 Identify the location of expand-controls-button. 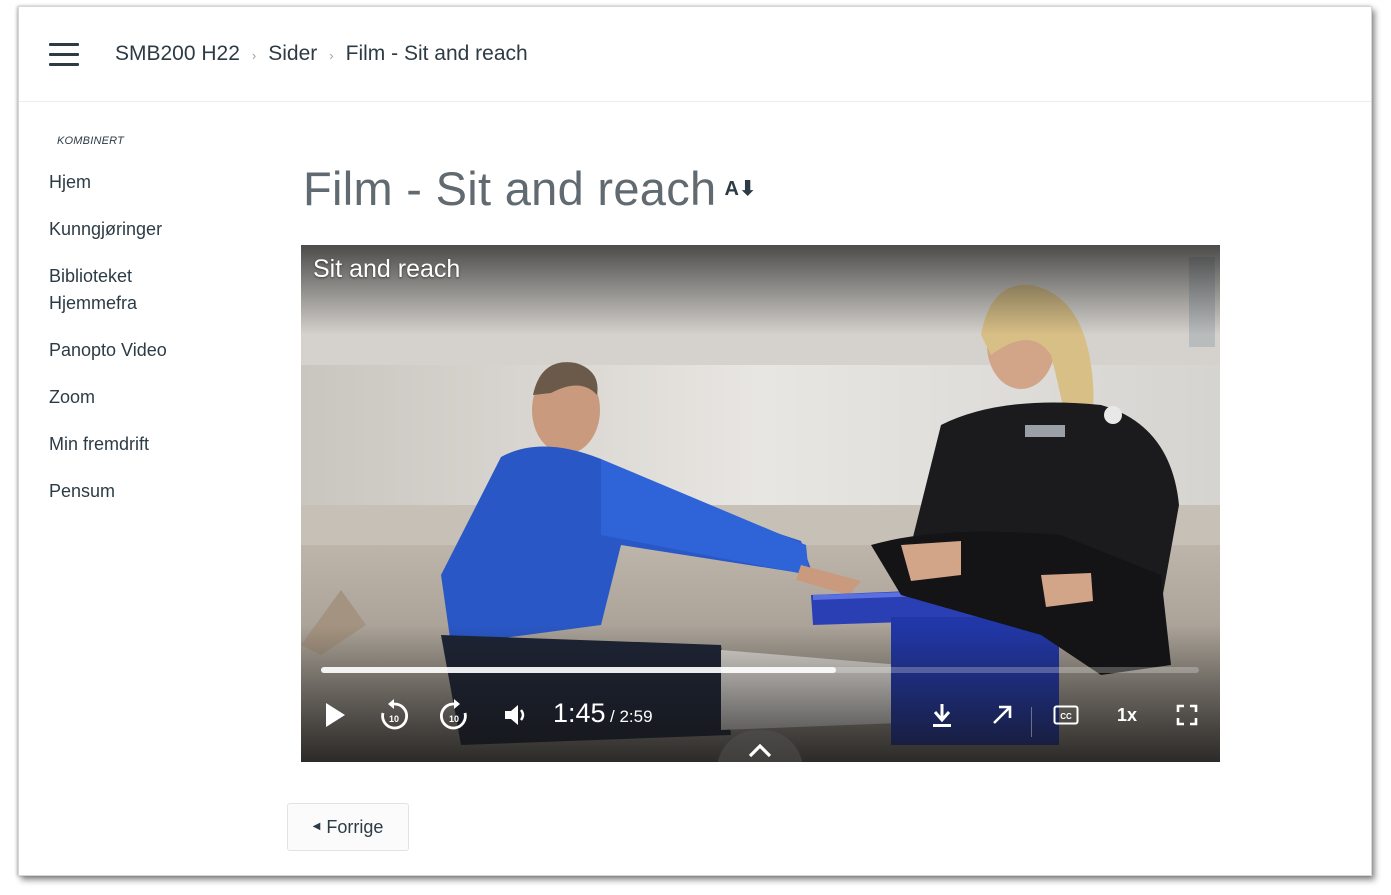
(760, 746).